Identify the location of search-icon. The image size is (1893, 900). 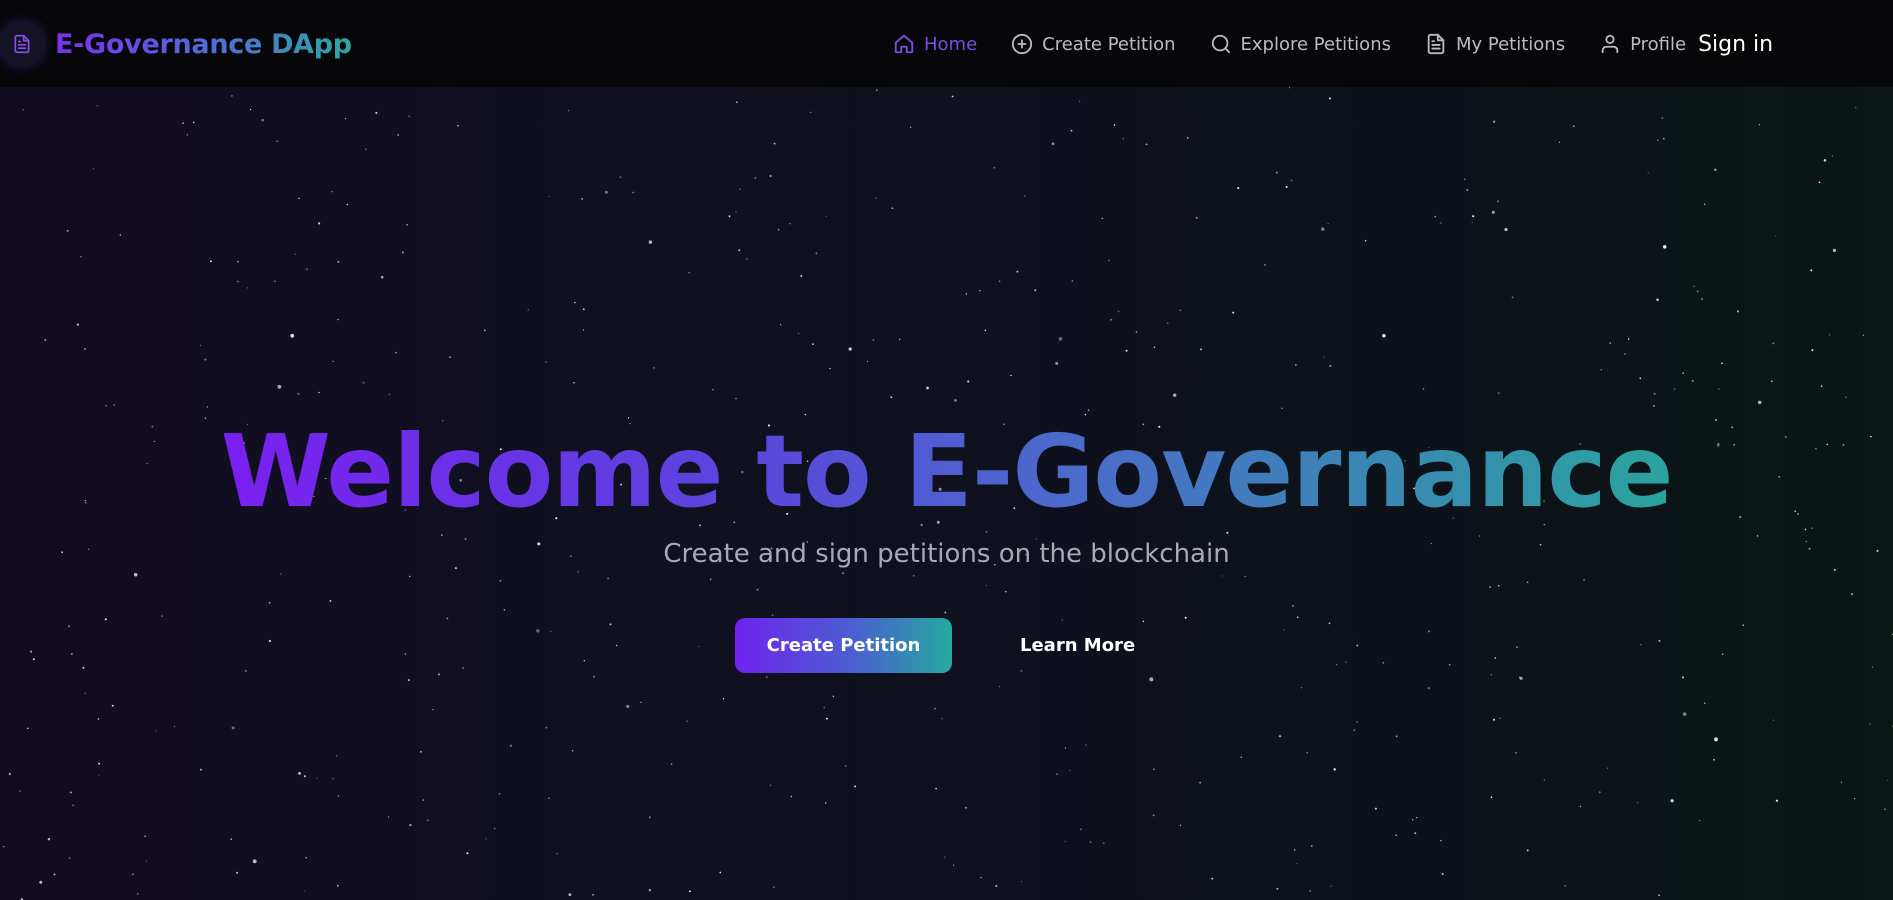
(1221, 44).